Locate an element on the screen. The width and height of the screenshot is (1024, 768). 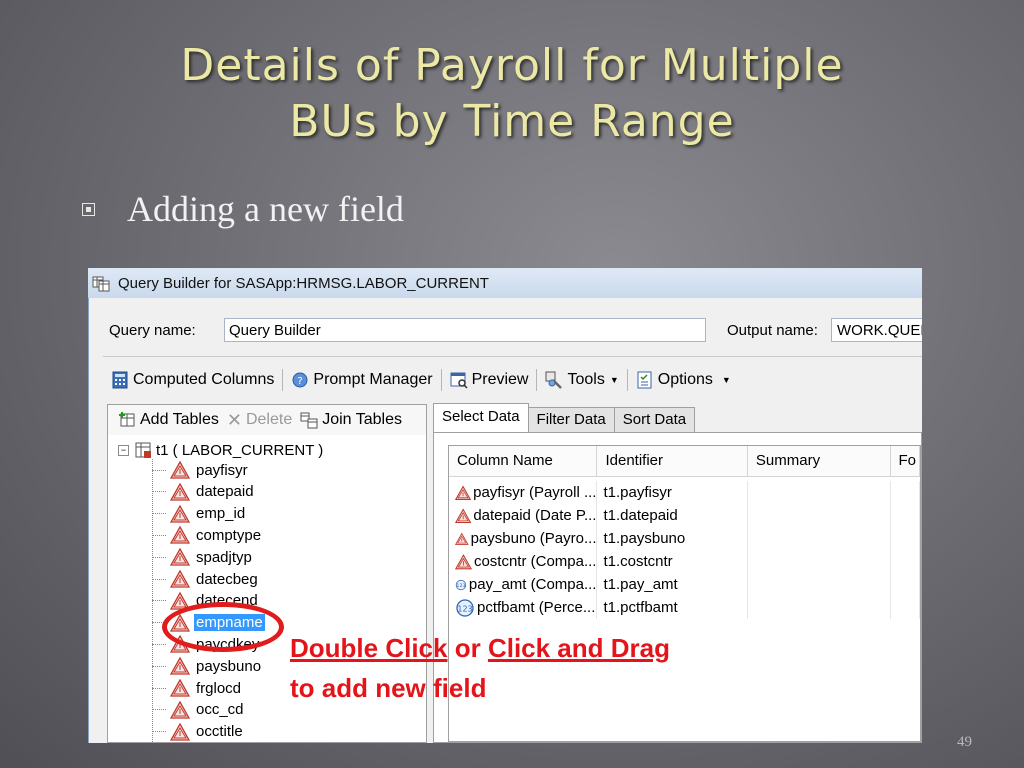
tree-field-label: datecbeg is located at coordinates (227, 579).